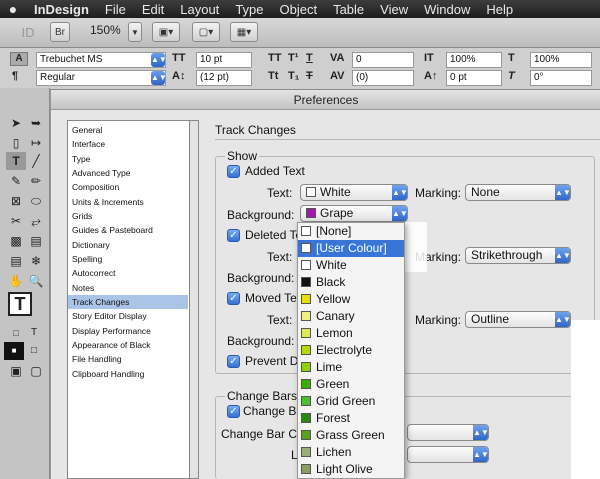 The height and width of the screenshot is (479, 600). What do you see at coordinates (36, 371) in the screenshot?
I see `preview-view-icon: ▢` at bounding box center [36, 371].